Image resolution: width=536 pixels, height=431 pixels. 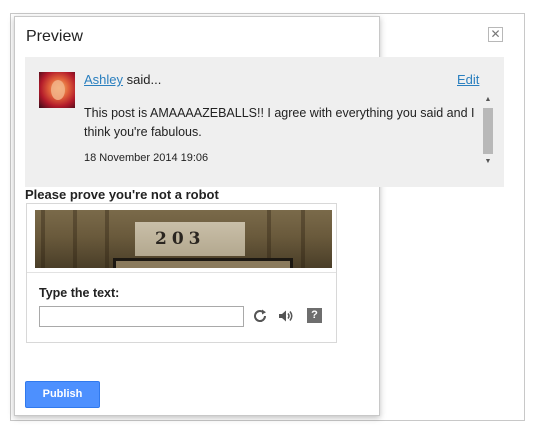 I want to click on captcha-type-label: Type the text:, so click(x=79, y=293).